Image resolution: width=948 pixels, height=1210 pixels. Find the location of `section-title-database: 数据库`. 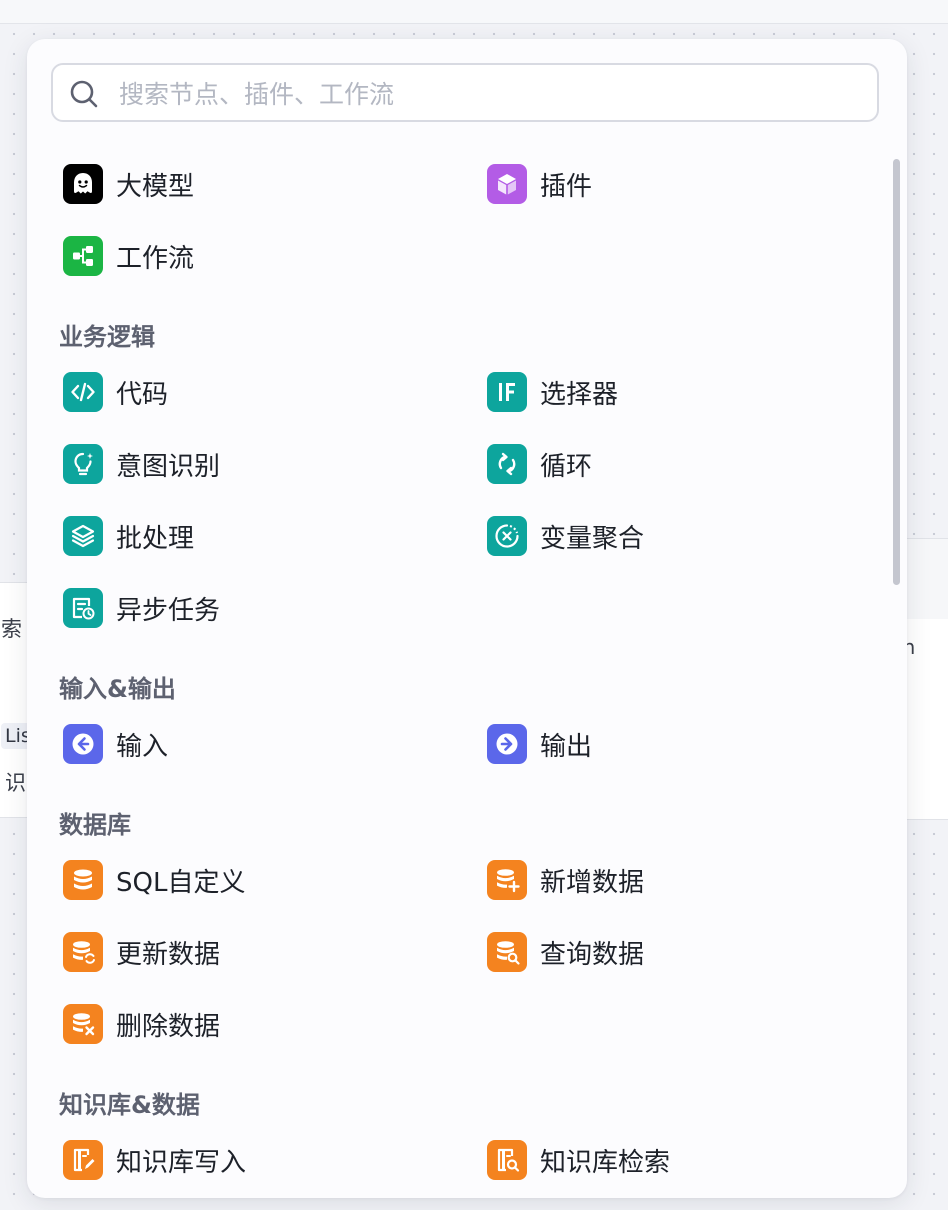

section-title-database: 数据库 is located at coordinates (95, 825).